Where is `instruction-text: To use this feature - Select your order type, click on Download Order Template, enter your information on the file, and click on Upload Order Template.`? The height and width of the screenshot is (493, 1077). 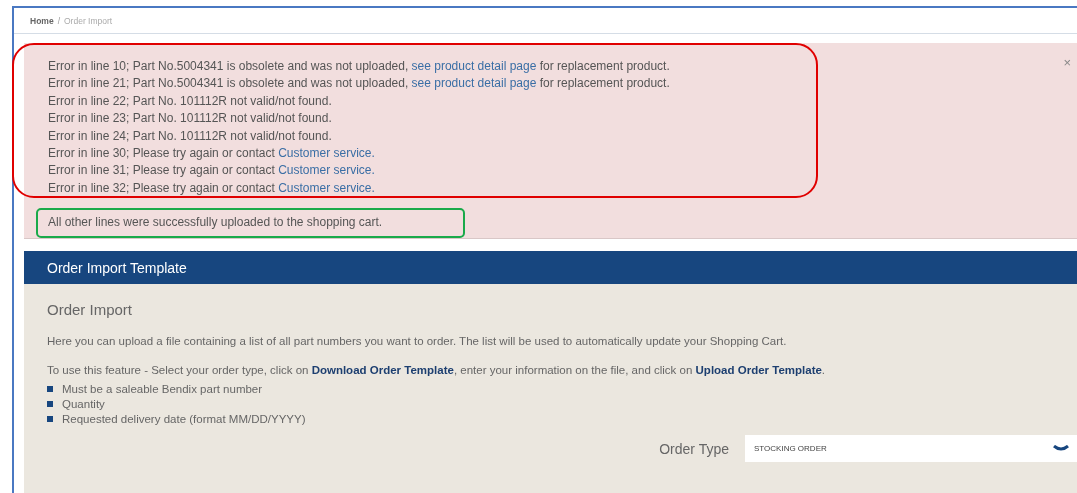 instruction-text: To use this feature - Select your order type, click on Download Order Template, enter your information on the file, and click on Upload Order Template. is located at coordinates (437, 370).